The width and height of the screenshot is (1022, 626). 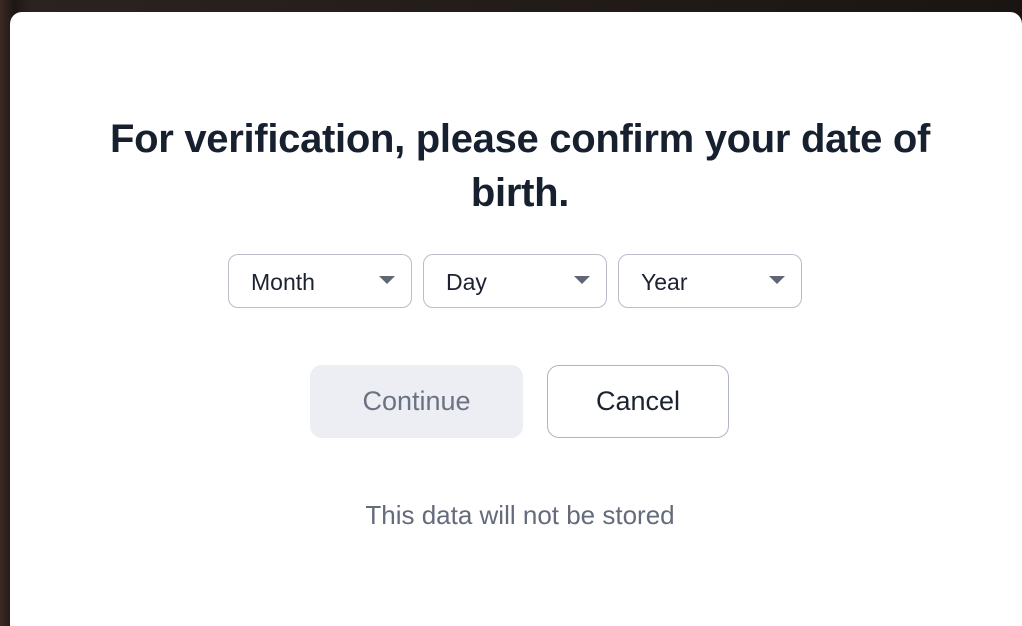 What do you see at coordinates (466, 282) in the screenshot?
I see `day-select-label: Day` at bounding box center [466, 282].